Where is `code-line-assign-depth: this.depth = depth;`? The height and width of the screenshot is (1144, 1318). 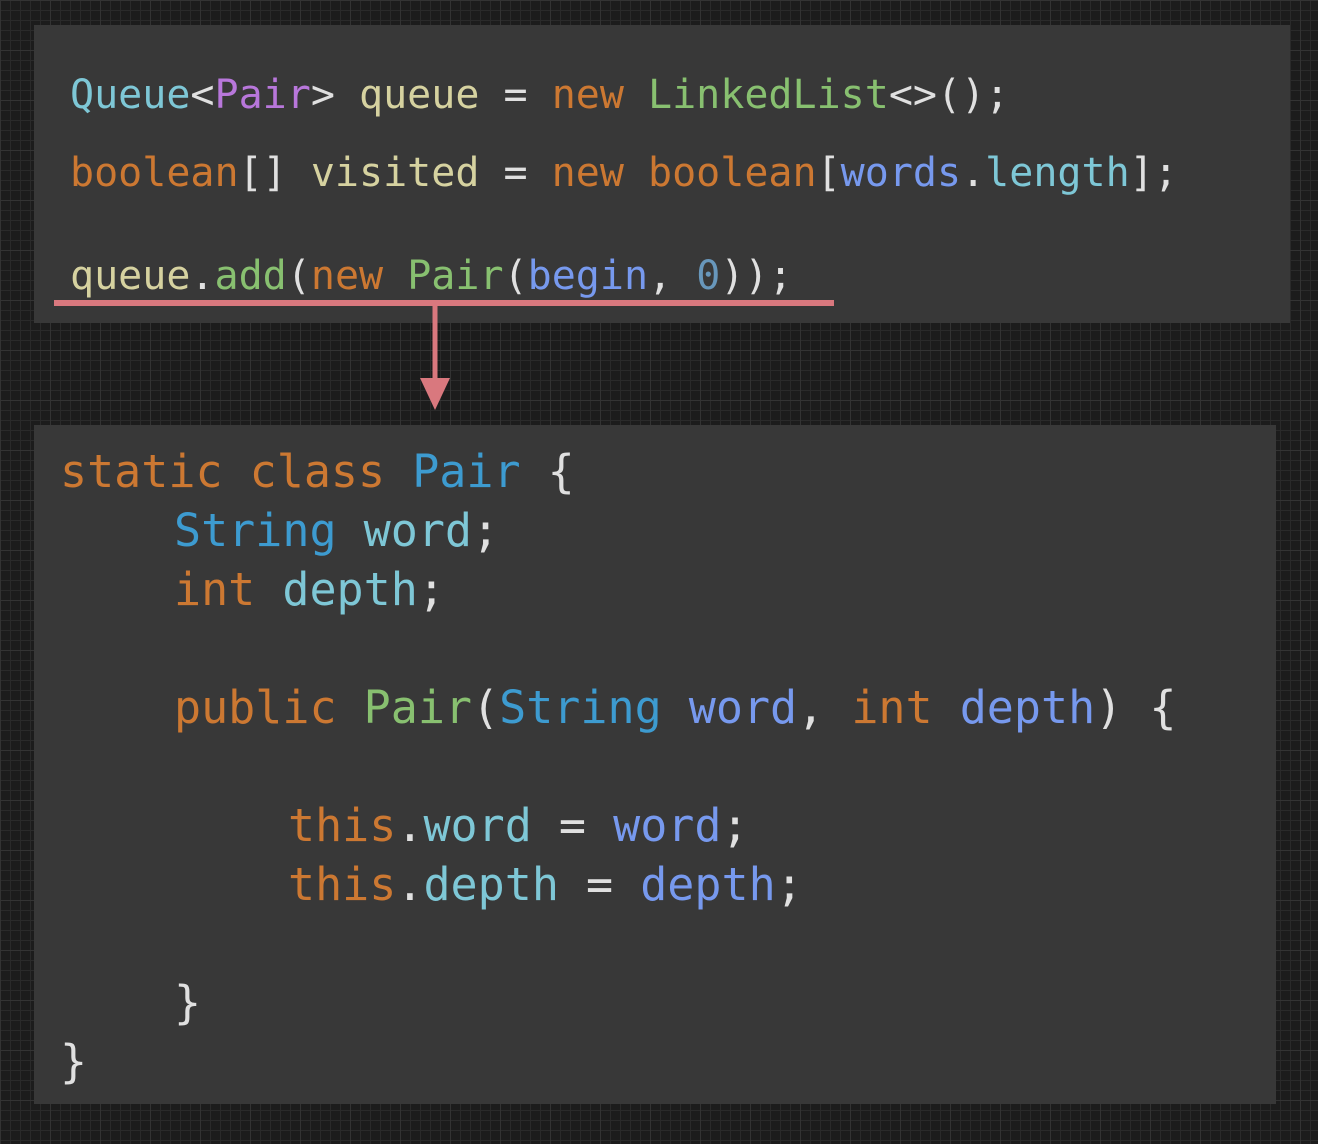 code-line-assign-depth: this.depth = depth; is located at coordinates (545, 884).